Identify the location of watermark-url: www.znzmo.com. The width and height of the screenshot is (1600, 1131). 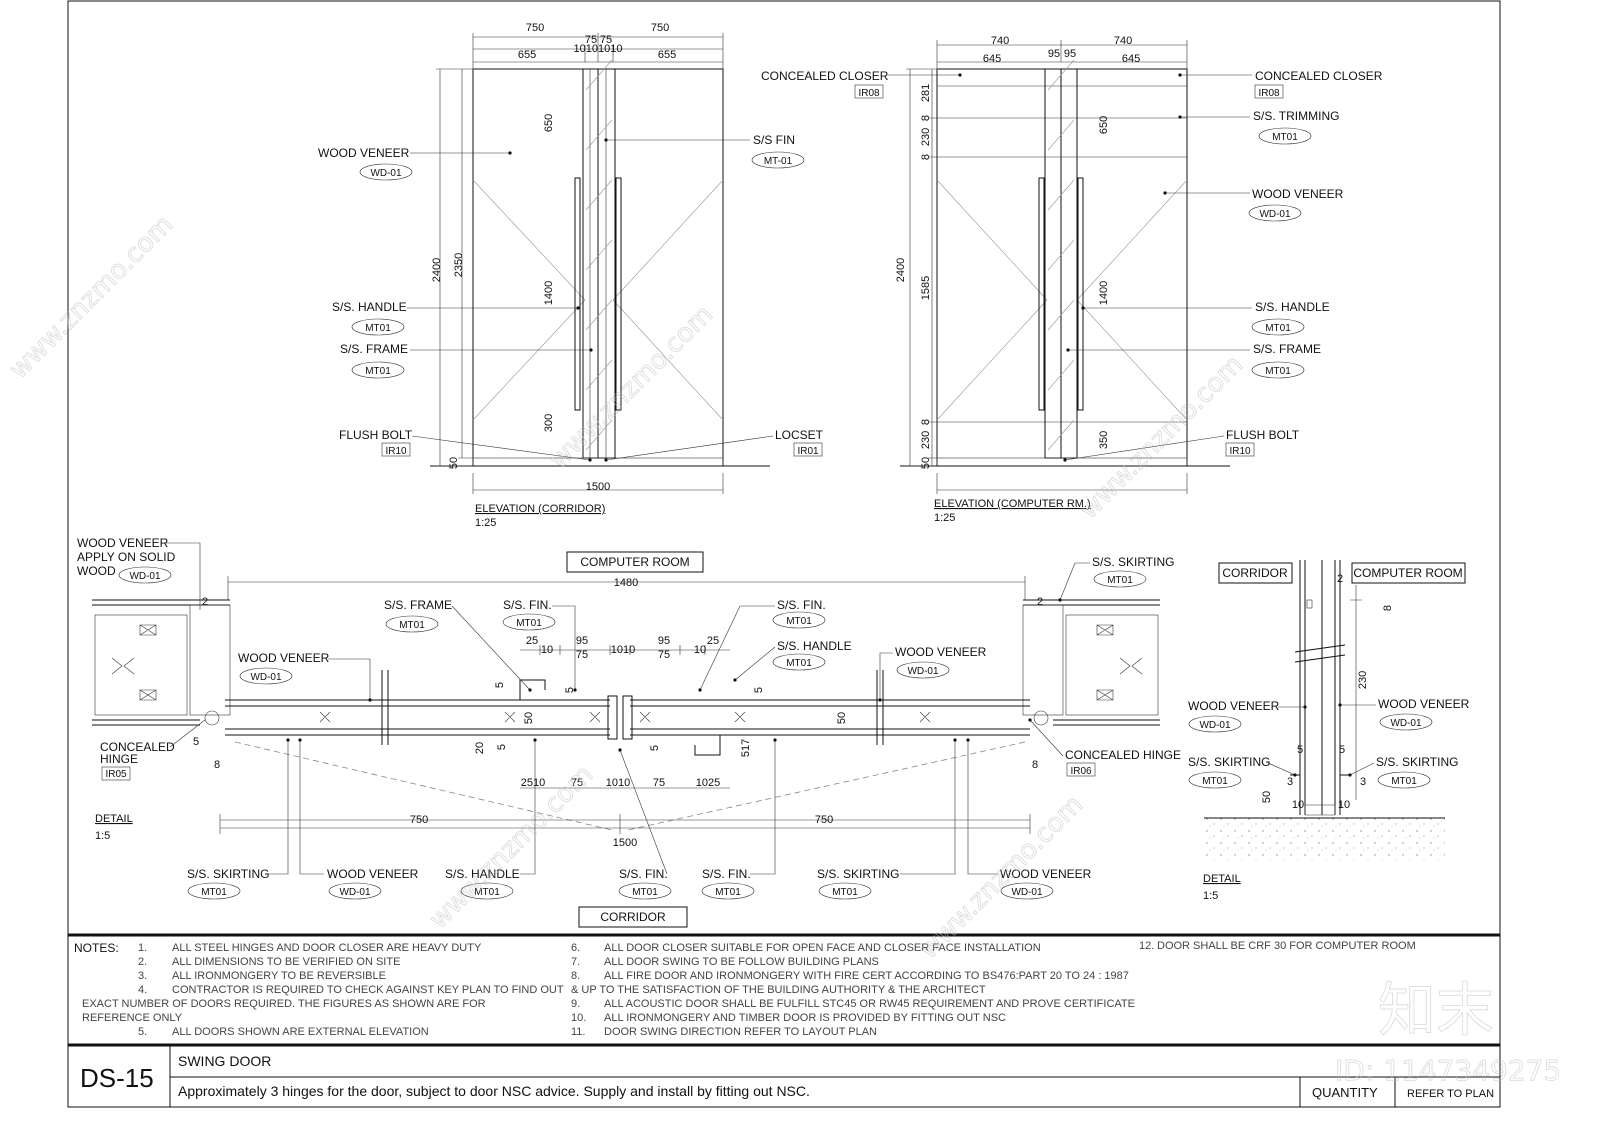
(91, 297).